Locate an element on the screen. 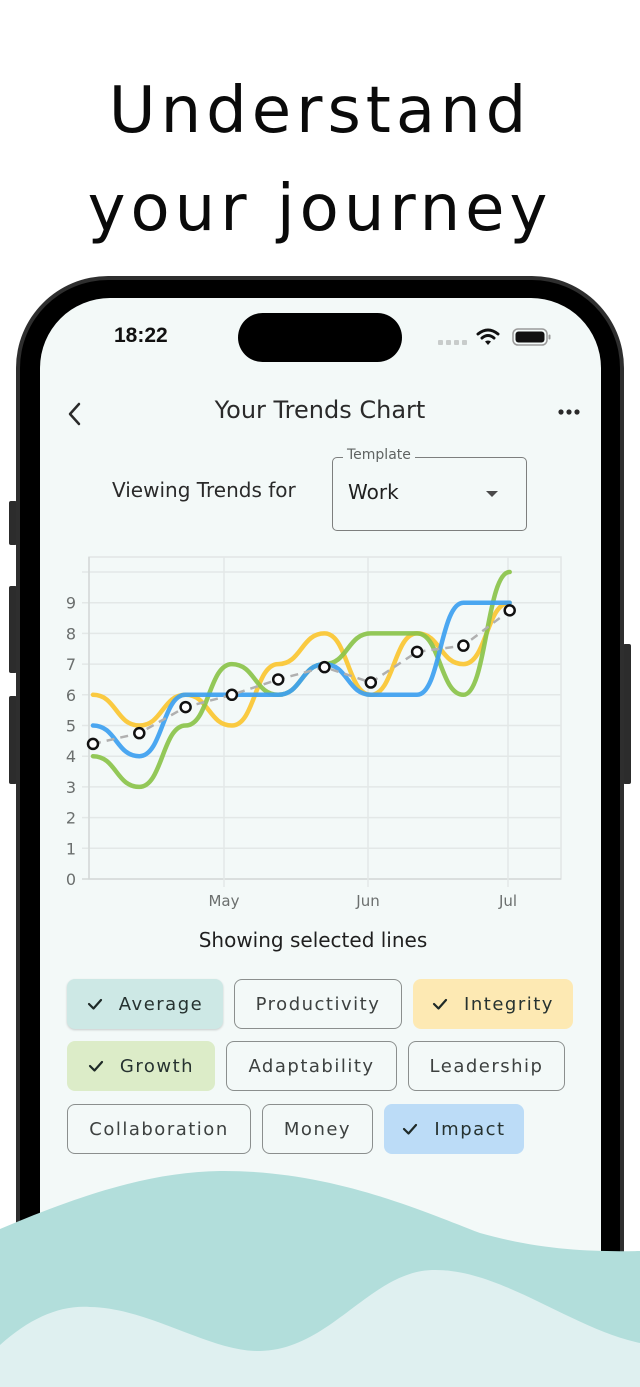 The width and height of the screenshot is (640, 1387). page-title: Your Trends Chart is located at coordinates (320, 410).